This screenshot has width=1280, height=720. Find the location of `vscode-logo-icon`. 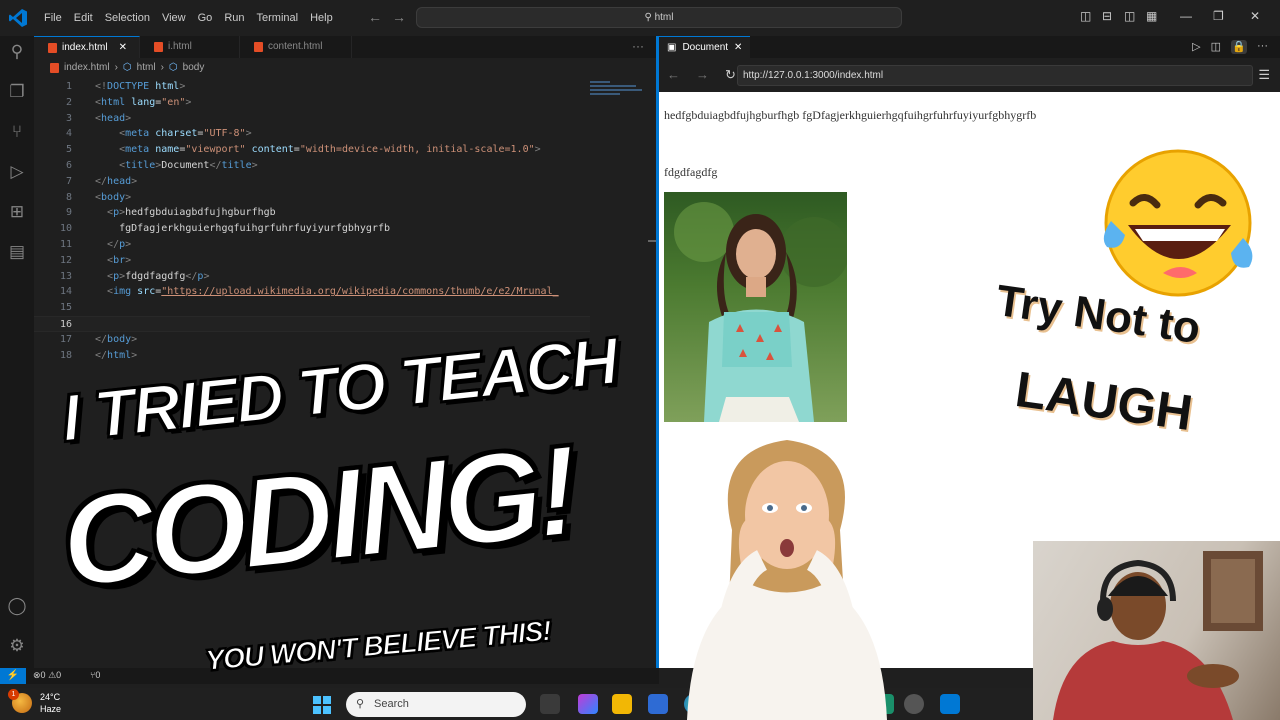

vscode-logo-icon is located at coordinates (18, 18).